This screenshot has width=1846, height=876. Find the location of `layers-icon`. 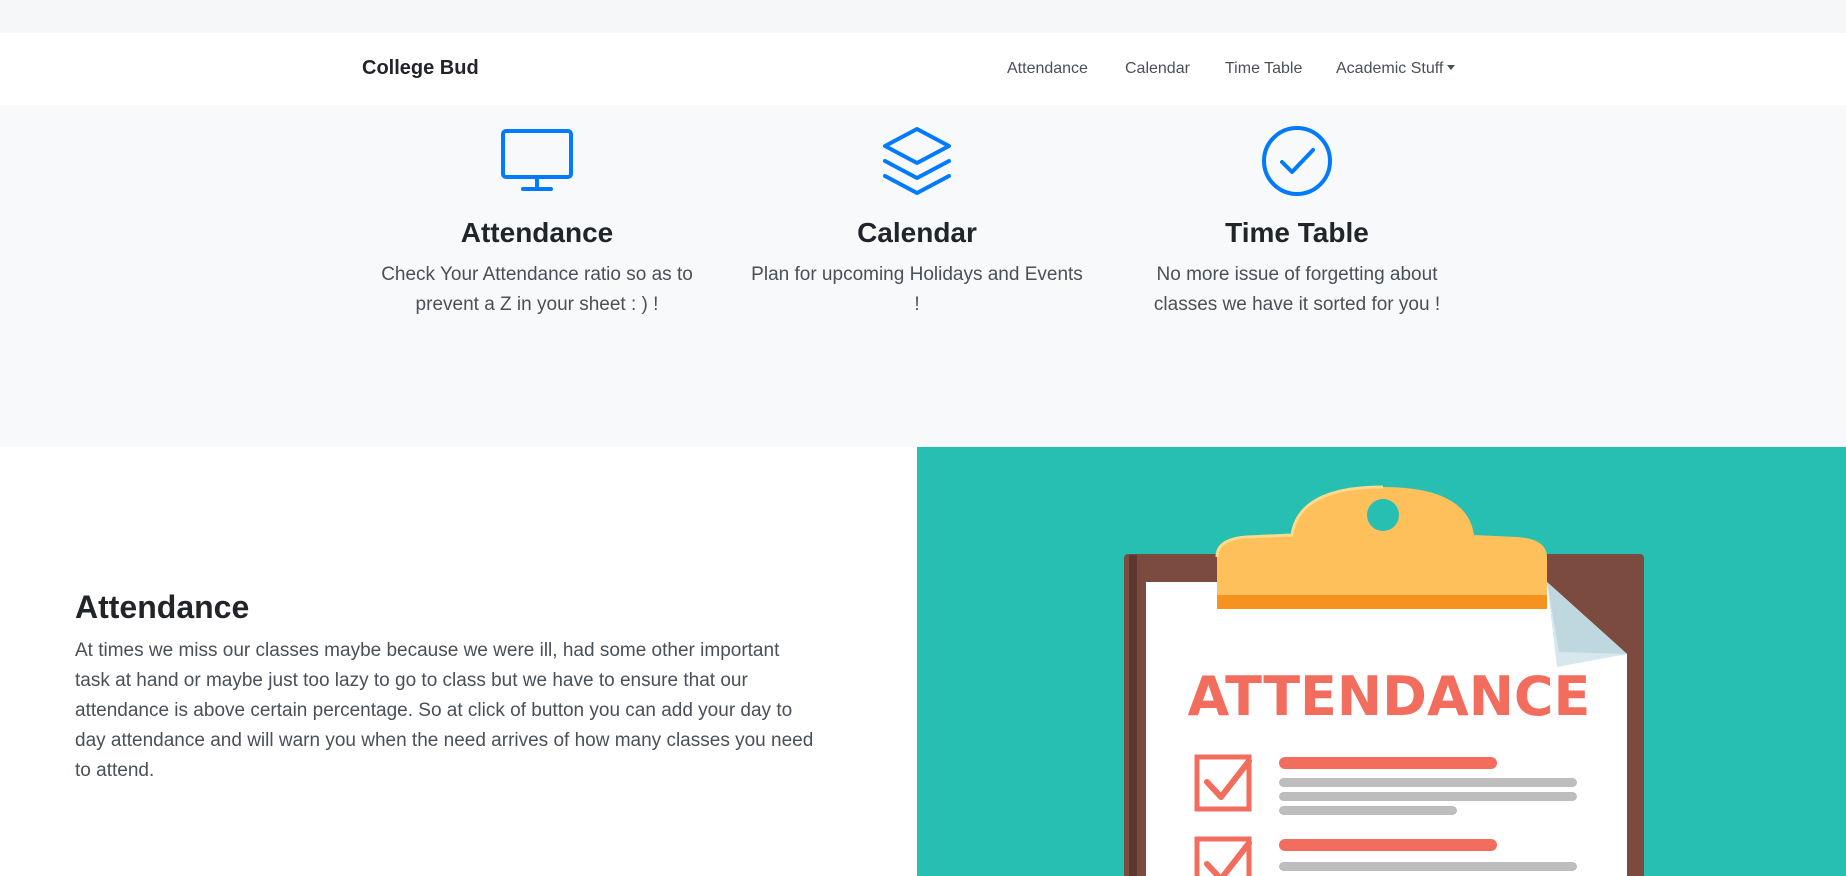

layers-icon is located at coordinates (917, 161).